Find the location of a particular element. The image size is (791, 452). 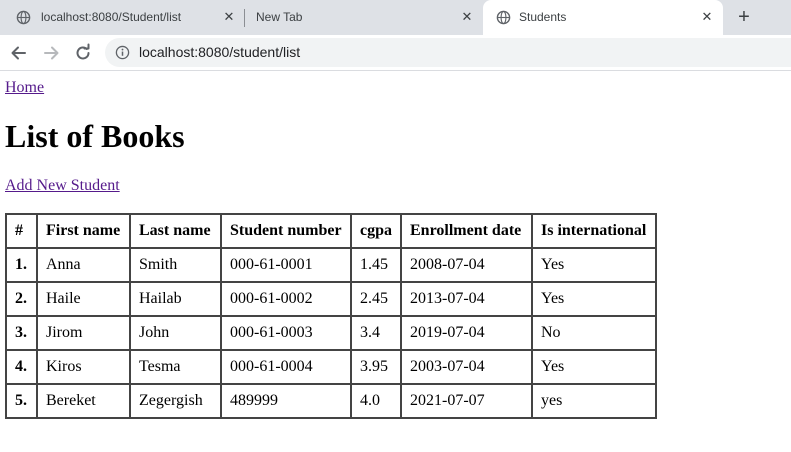

is-international-cell: yes is located at coordinates (594, 401).